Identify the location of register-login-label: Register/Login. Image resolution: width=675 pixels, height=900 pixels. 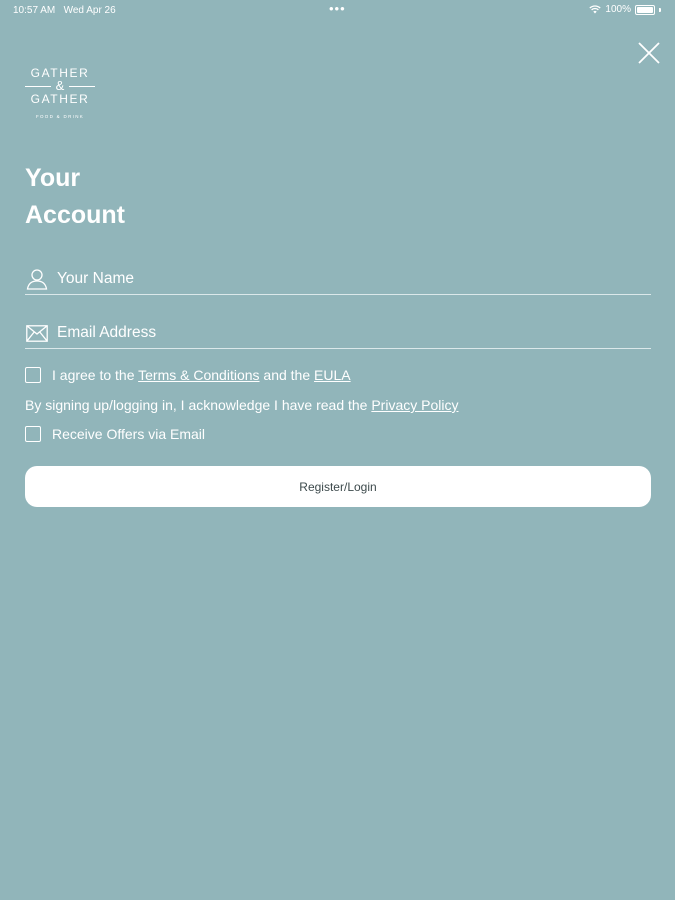
(338, 486).